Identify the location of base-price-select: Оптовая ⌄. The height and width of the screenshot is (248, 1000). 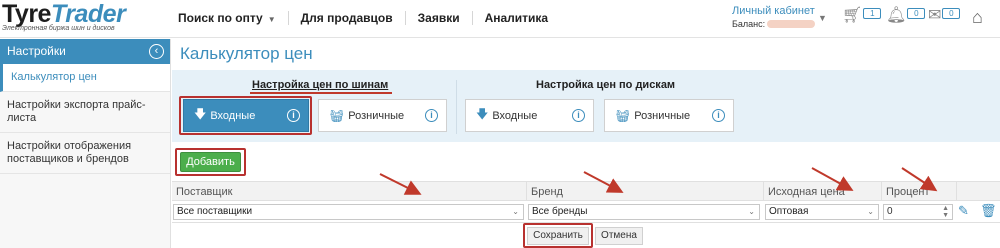
(822, 212).